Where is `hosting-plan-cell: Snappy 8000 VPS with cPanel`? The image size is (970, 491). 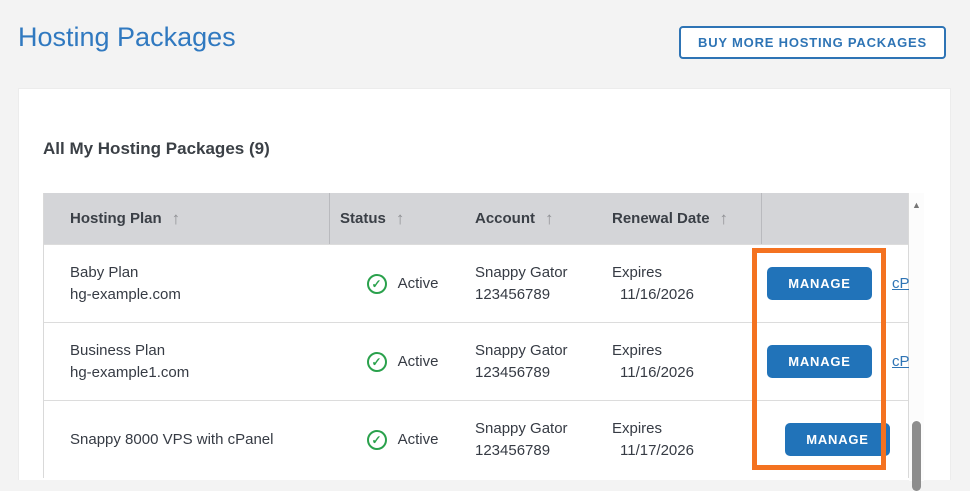 hosting-plan-cell: Snappy 8000 VPS with cPanel is located at coordinates (187, 439).